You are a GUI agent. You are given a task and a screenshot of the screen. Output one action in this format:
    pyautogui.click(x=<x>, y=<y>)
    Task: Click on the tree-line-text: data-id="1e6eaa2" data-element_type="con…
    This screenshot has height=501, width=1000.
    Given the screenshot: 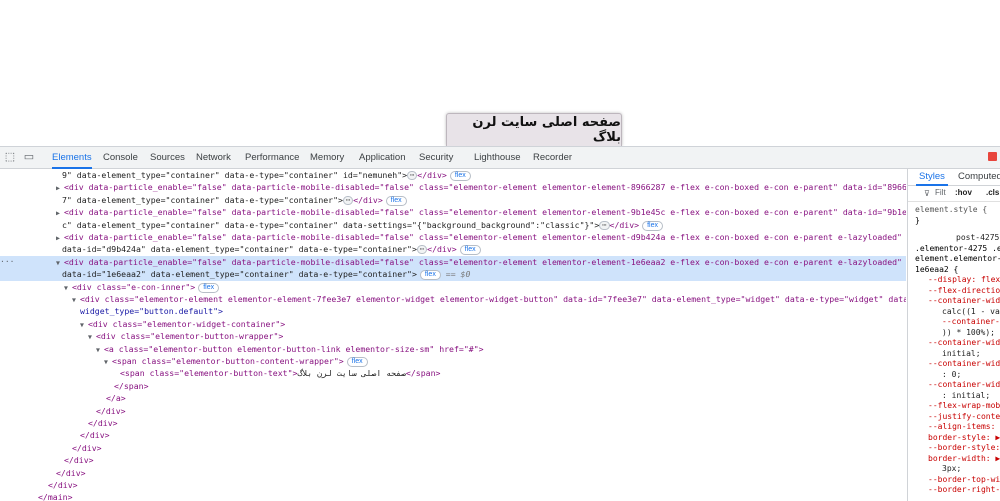 What is the action you would take?
    pyautogui.click(x=239, y=274)
    